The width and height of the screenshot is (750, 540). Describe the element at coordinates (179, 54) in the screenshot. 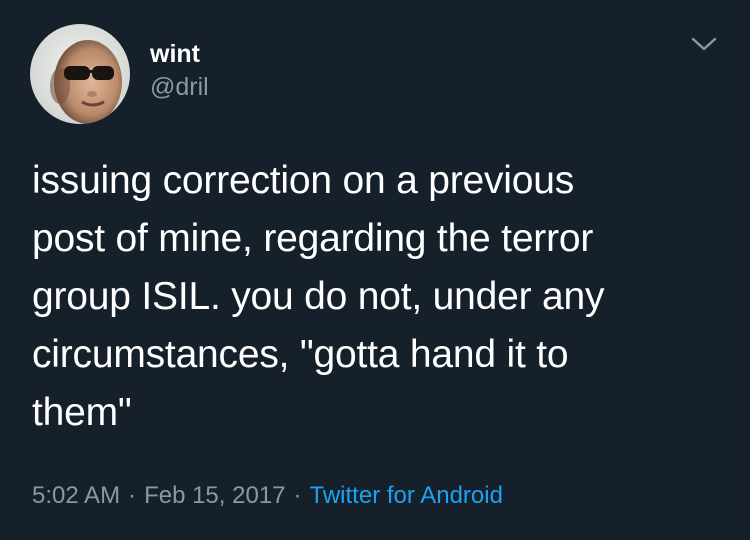

I see `display-name: wint` at that location.